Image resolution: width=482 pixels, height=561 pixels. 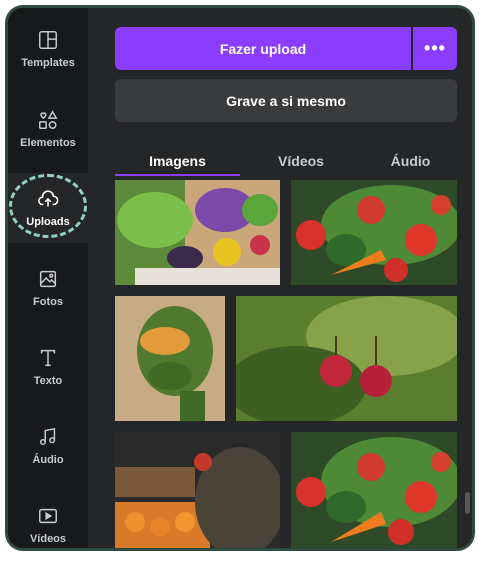 What do you see at coordinates (48, 516) in the screenshot?
I see `video-icon` at bounding box center [48, 516].